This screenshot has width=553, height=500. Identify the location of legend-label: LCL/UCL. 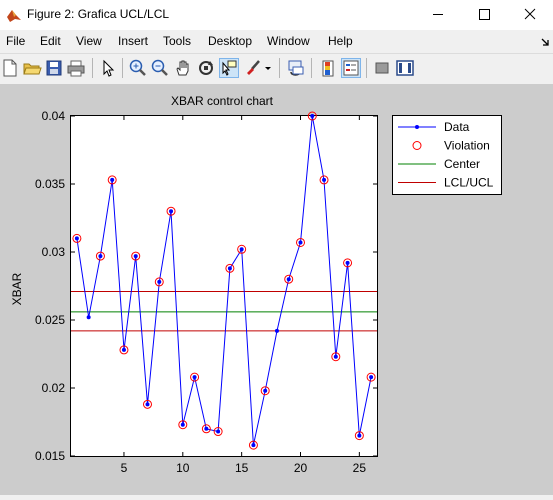
(469, 183).